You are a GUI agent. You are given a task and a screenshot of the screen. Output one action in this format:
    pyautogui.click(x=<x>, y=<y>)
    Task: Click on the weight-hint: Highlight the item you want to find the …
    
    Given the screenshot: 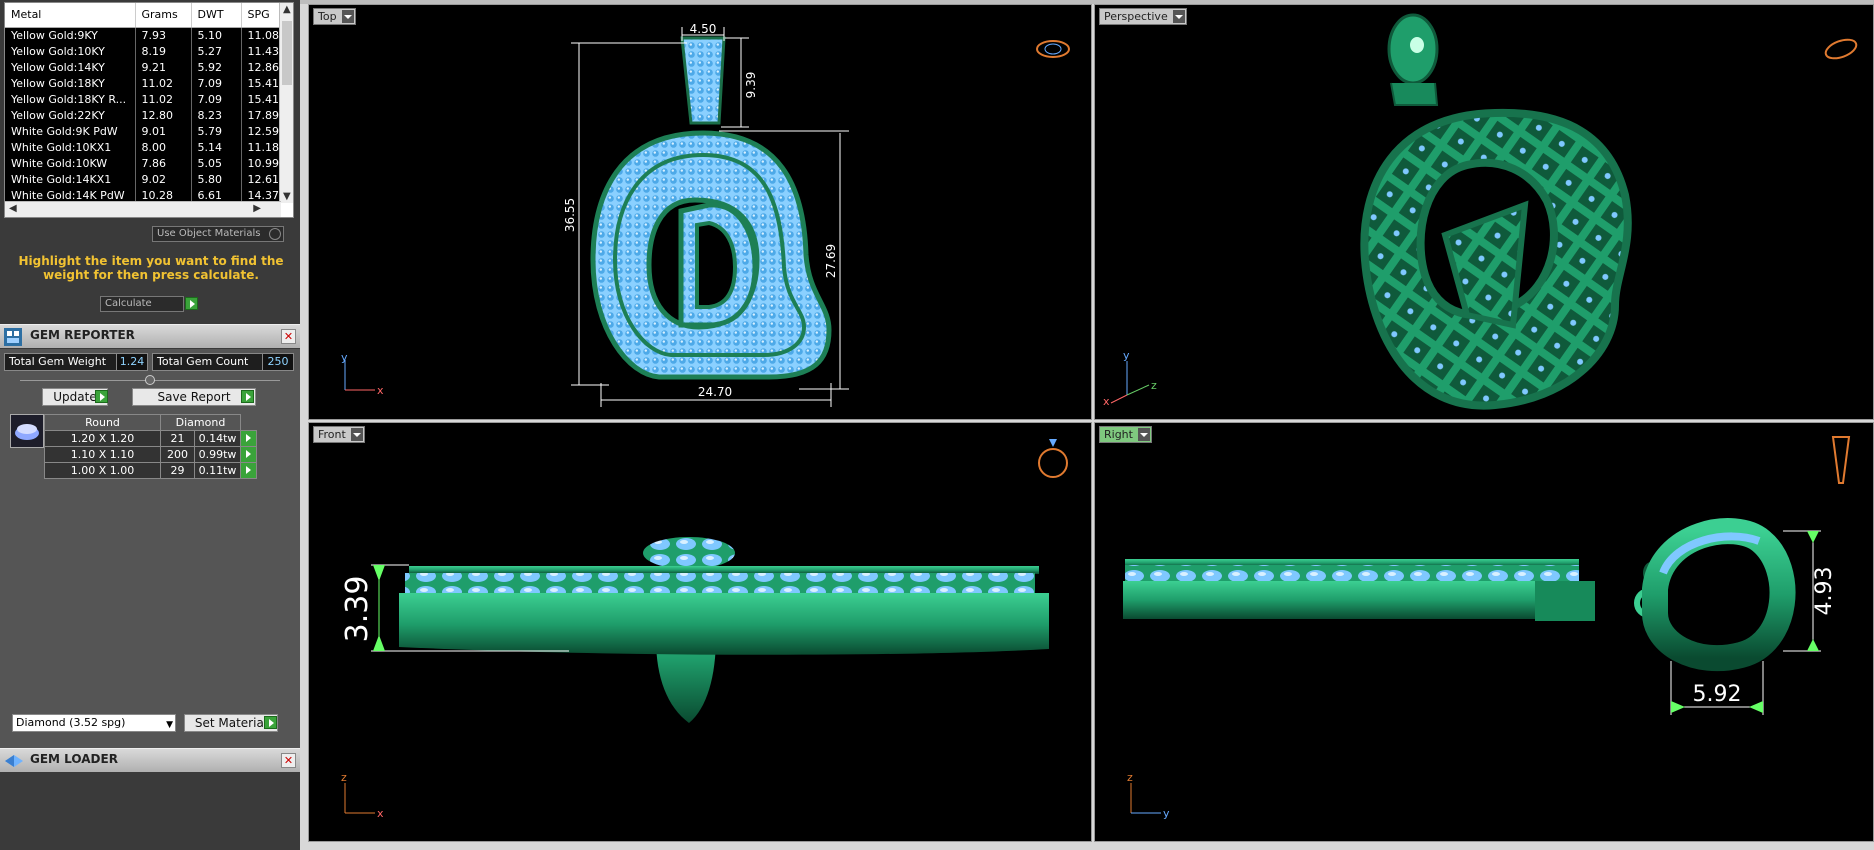 What is the action you would take?
    pyautogui.click(x=151, y=268)
    